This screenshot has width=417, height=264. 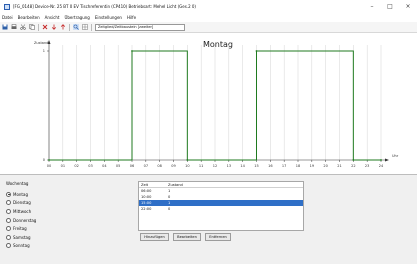 I want to click on weekday-option-label: Montag, so click(x=20, y=194).